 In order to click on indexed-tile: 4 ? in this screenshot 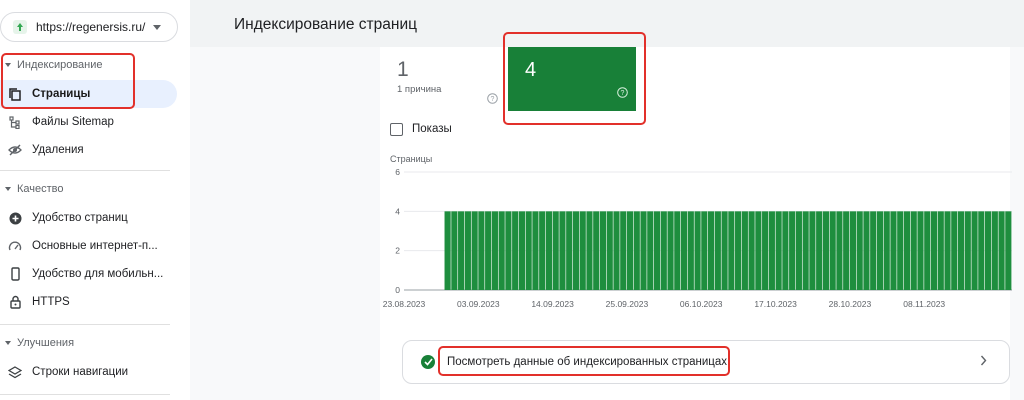, I will do `click(572, 79)`.